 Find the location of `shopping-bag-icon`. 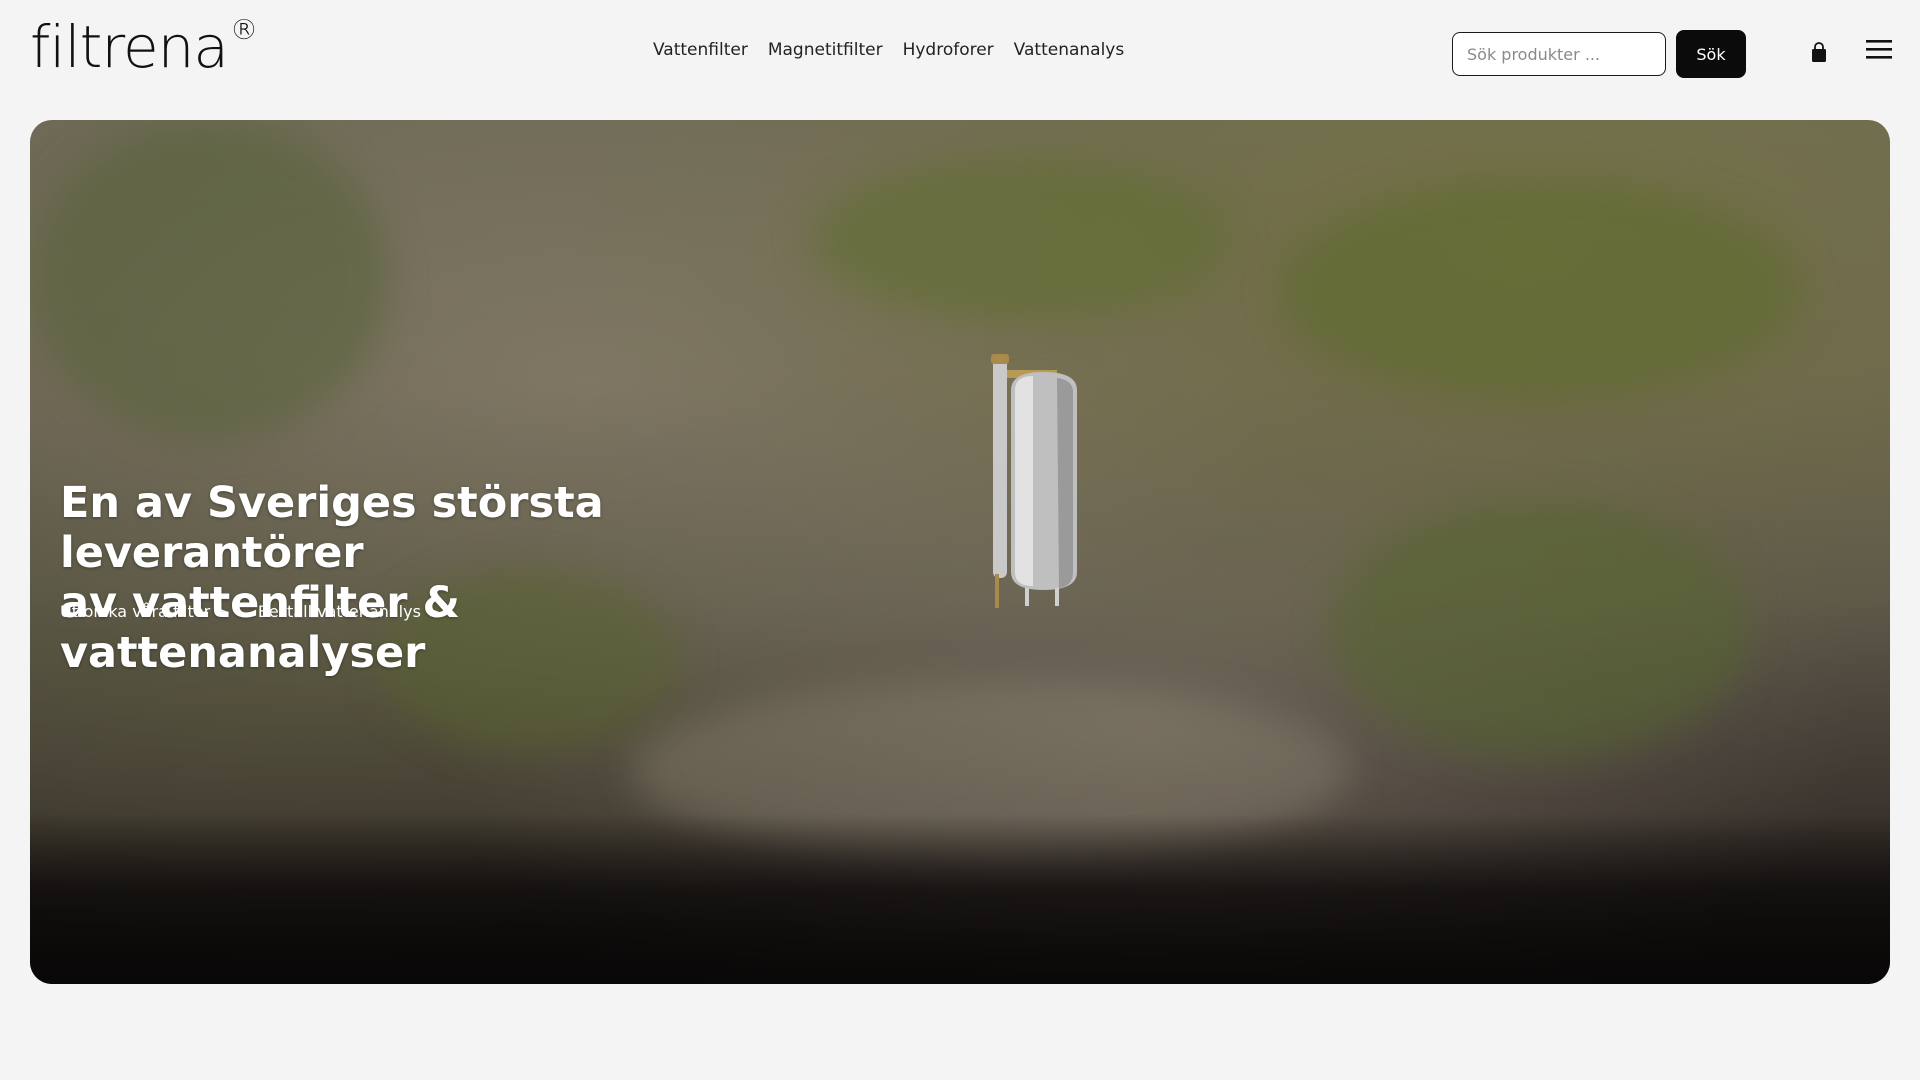

shopping-bag-icon is located at coordinates (1819, 53).